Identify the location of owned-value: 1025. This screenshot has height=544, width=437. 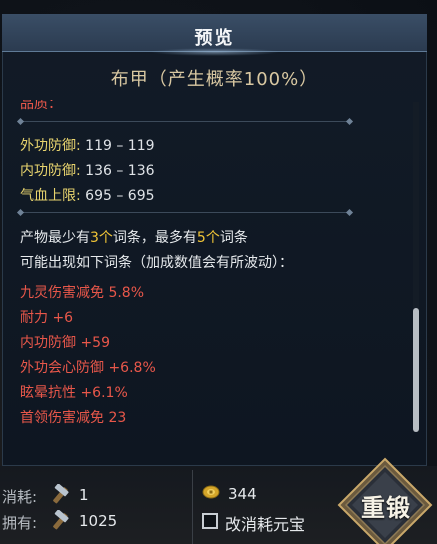
(98, 521).